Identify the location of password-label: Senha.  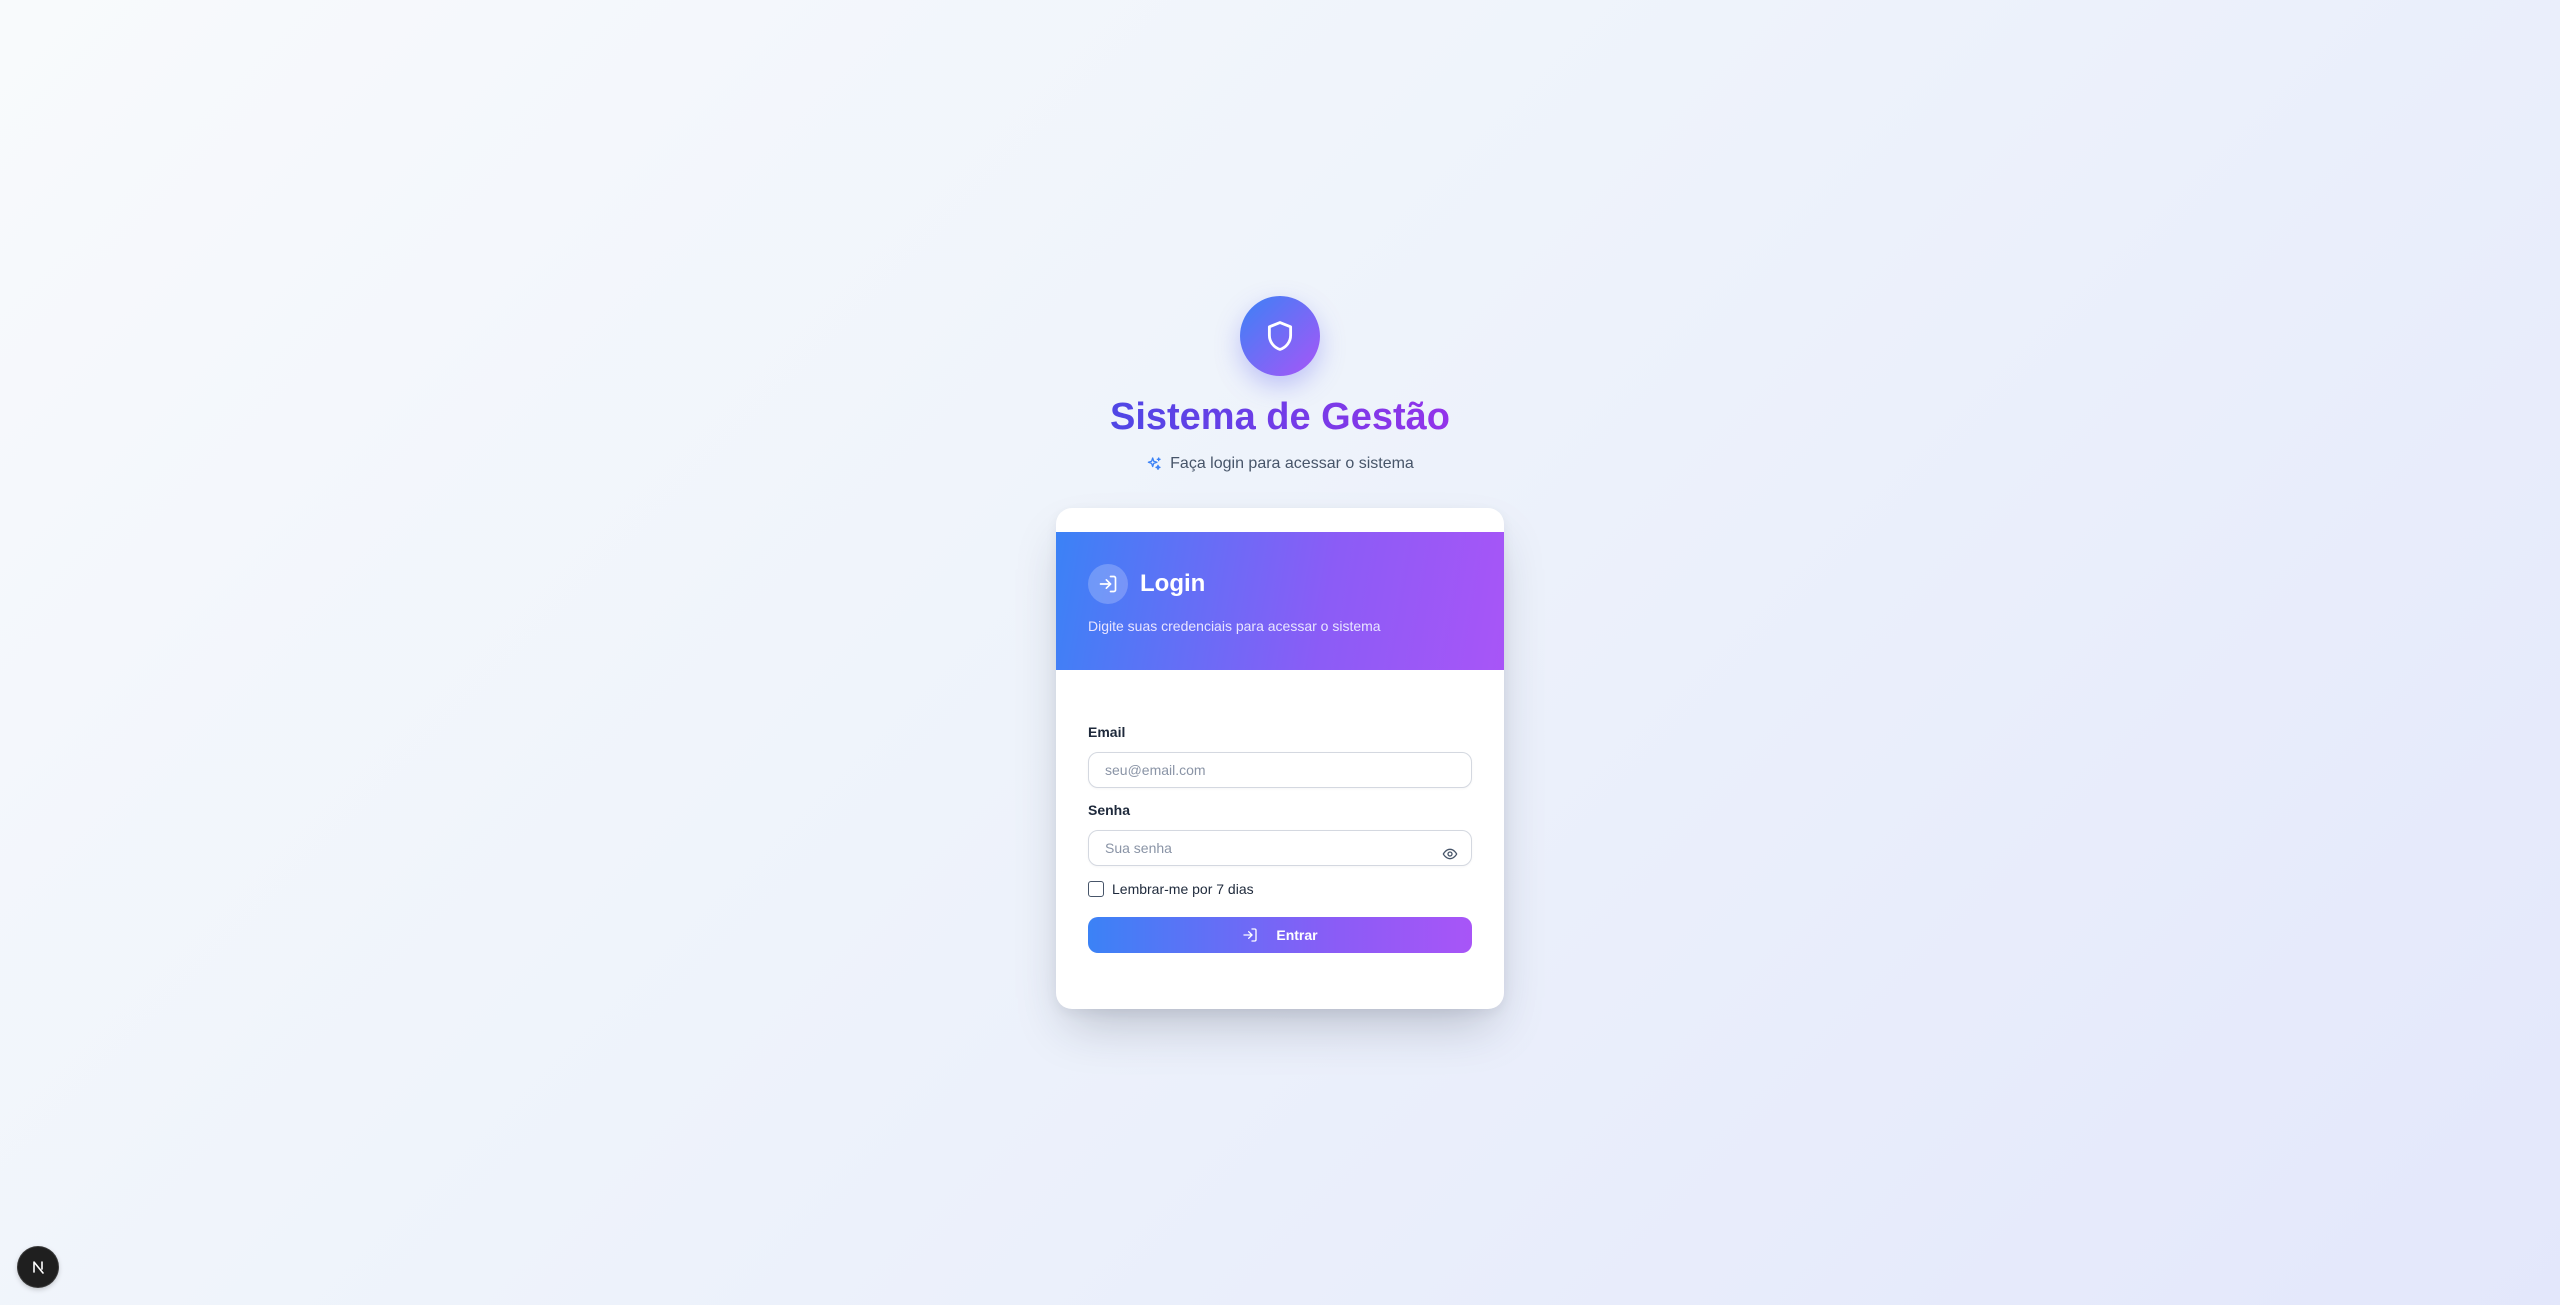
(1109, 810).